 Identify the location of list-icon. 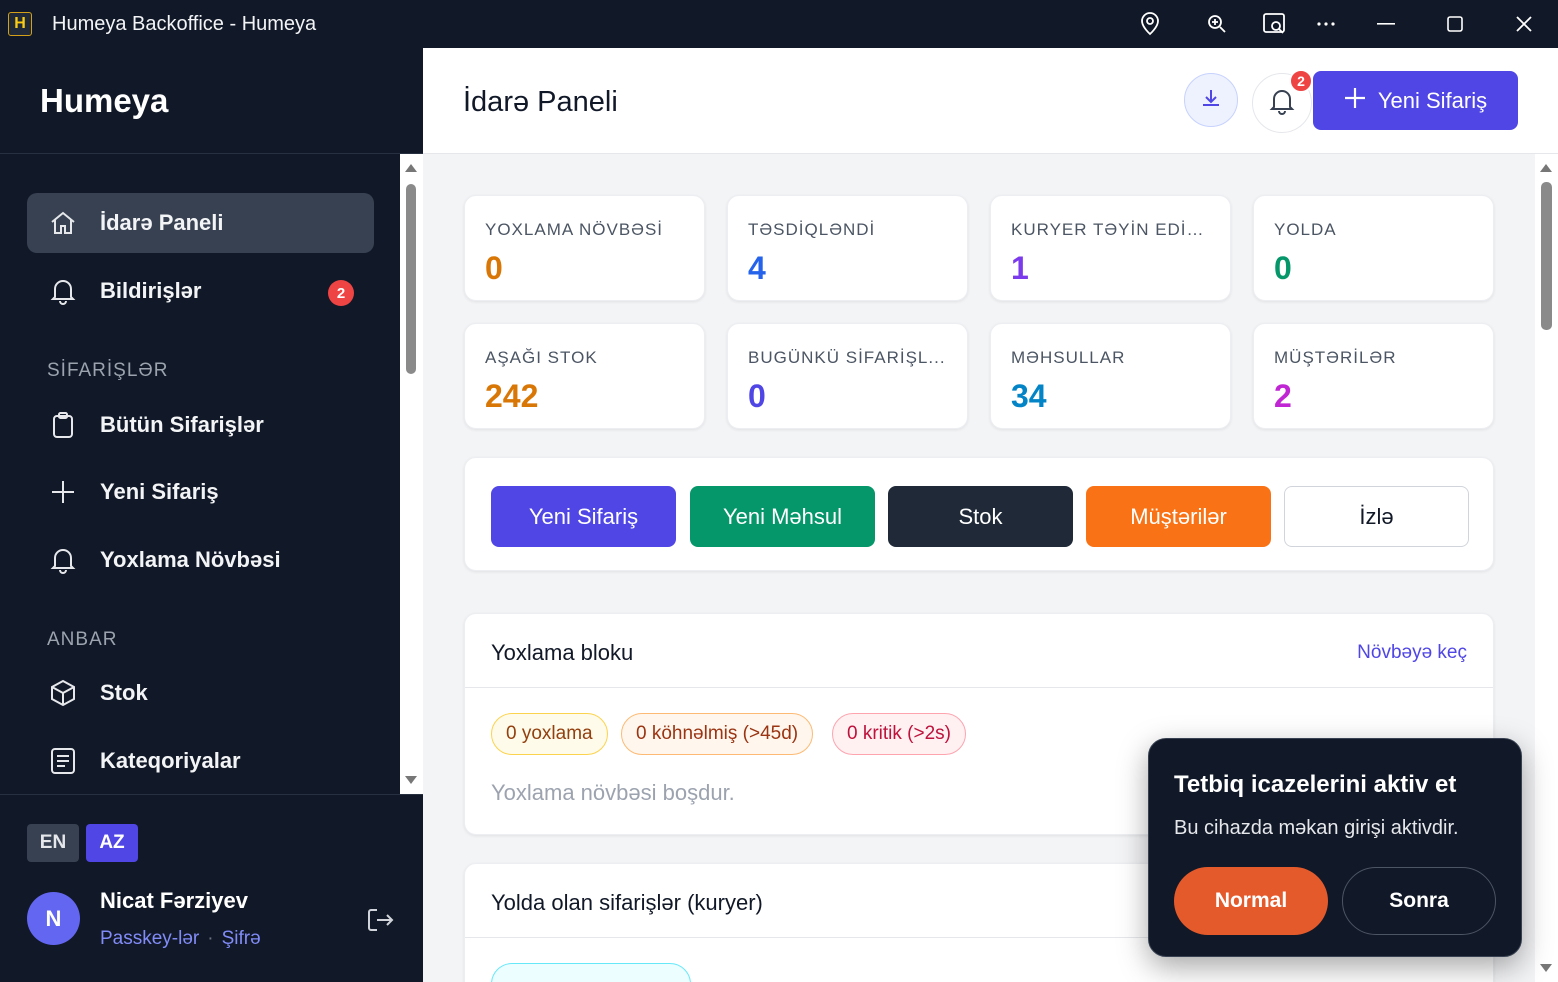
(63, 761).